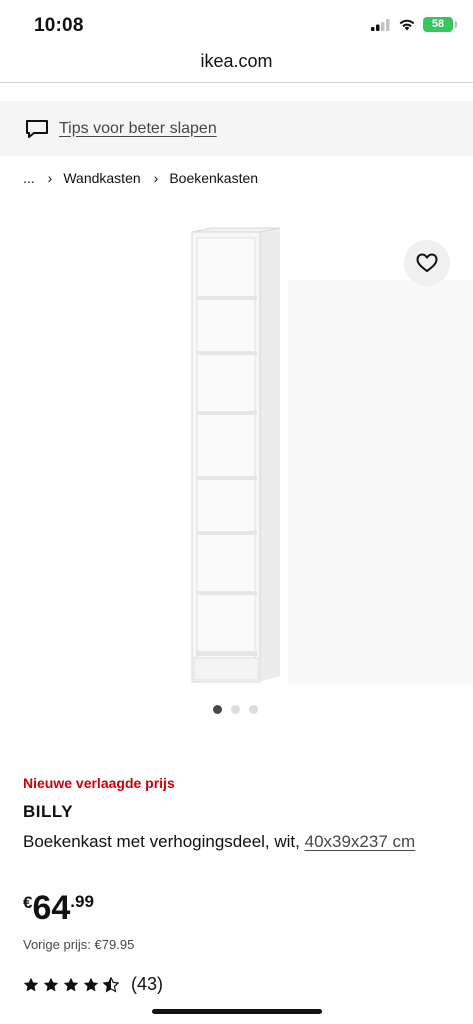 This screenshot has height=1024, width=473. I want to click on rating-stars, so click(71, 984).